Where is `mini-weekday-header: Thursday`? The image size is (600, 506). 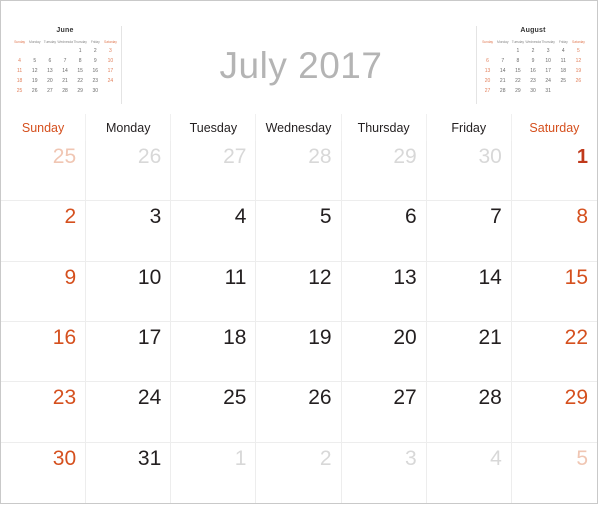
mini-weekday-header: Thursday is located at coordinates (548, 42).